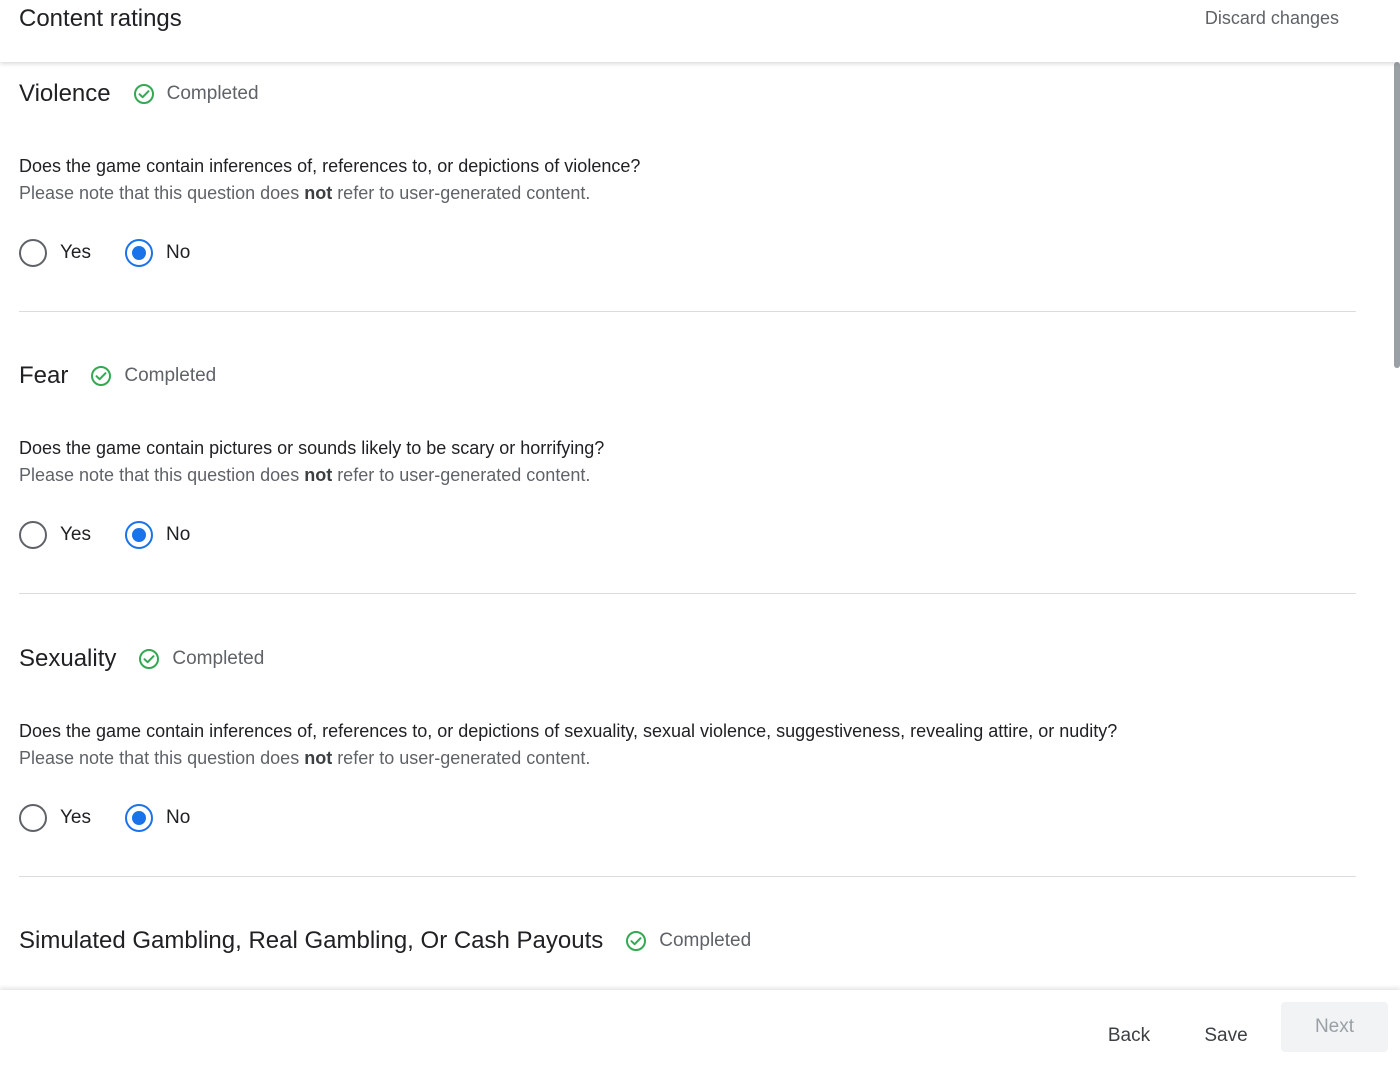 This screenshot has width=1400, height=1069. What do you see at coordinates (1334, 1027) in the screenshot?
I see `next-button: Next` at bounding box center [1334, 1027].